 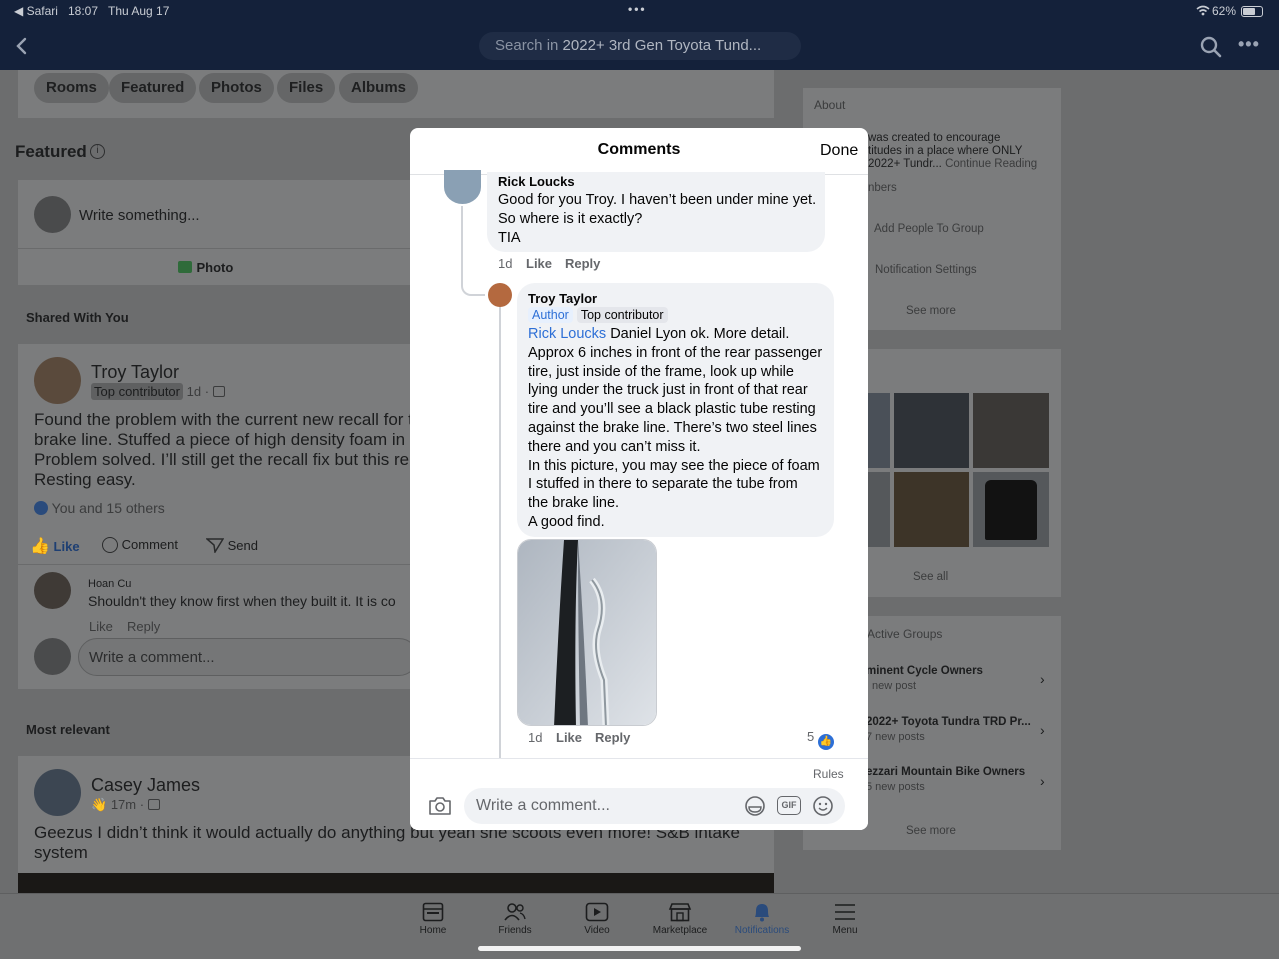 I want to click on status-bar: ◀ Safari 18:07 Thu Aug 17 ••• 62%, so click(x=639, y=12).